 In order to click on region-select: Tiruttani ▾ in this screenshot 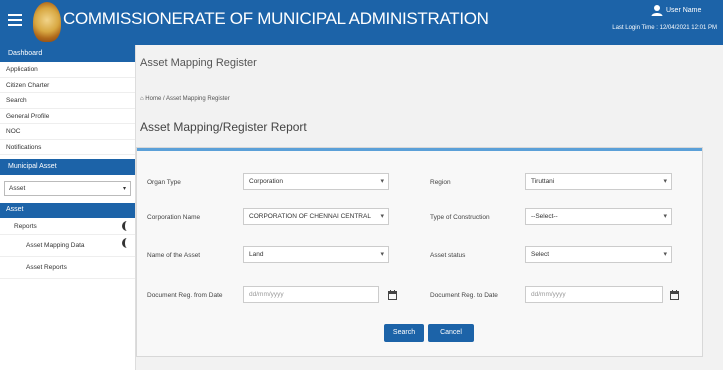, I will do `click(598, 181)`.